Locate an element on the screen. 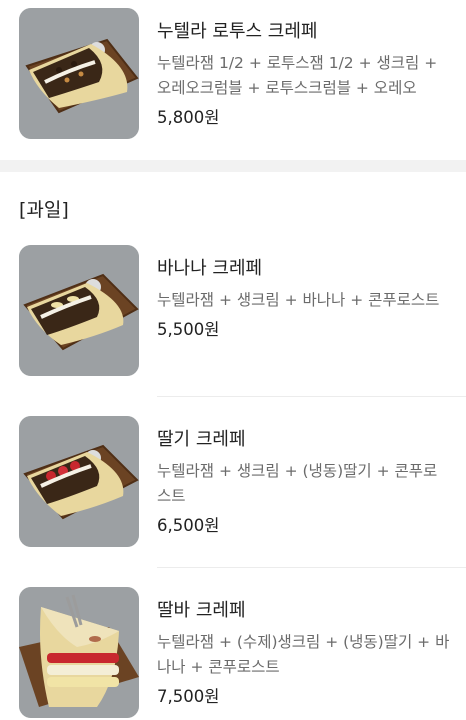 The width and height of the screenshot is (466, 720). section-title: [과일] is located at coordinates (44, 210).